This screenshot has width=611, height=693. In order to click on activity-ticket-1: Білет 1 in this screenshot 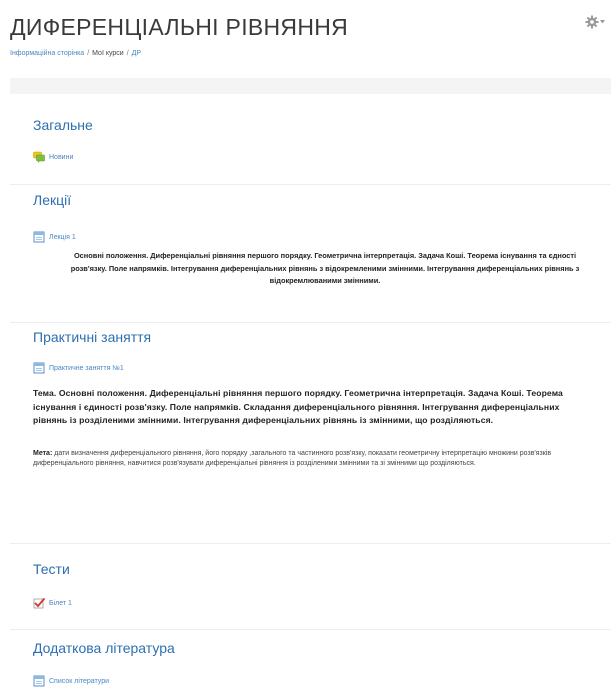, I will do `click(52, 603)`.